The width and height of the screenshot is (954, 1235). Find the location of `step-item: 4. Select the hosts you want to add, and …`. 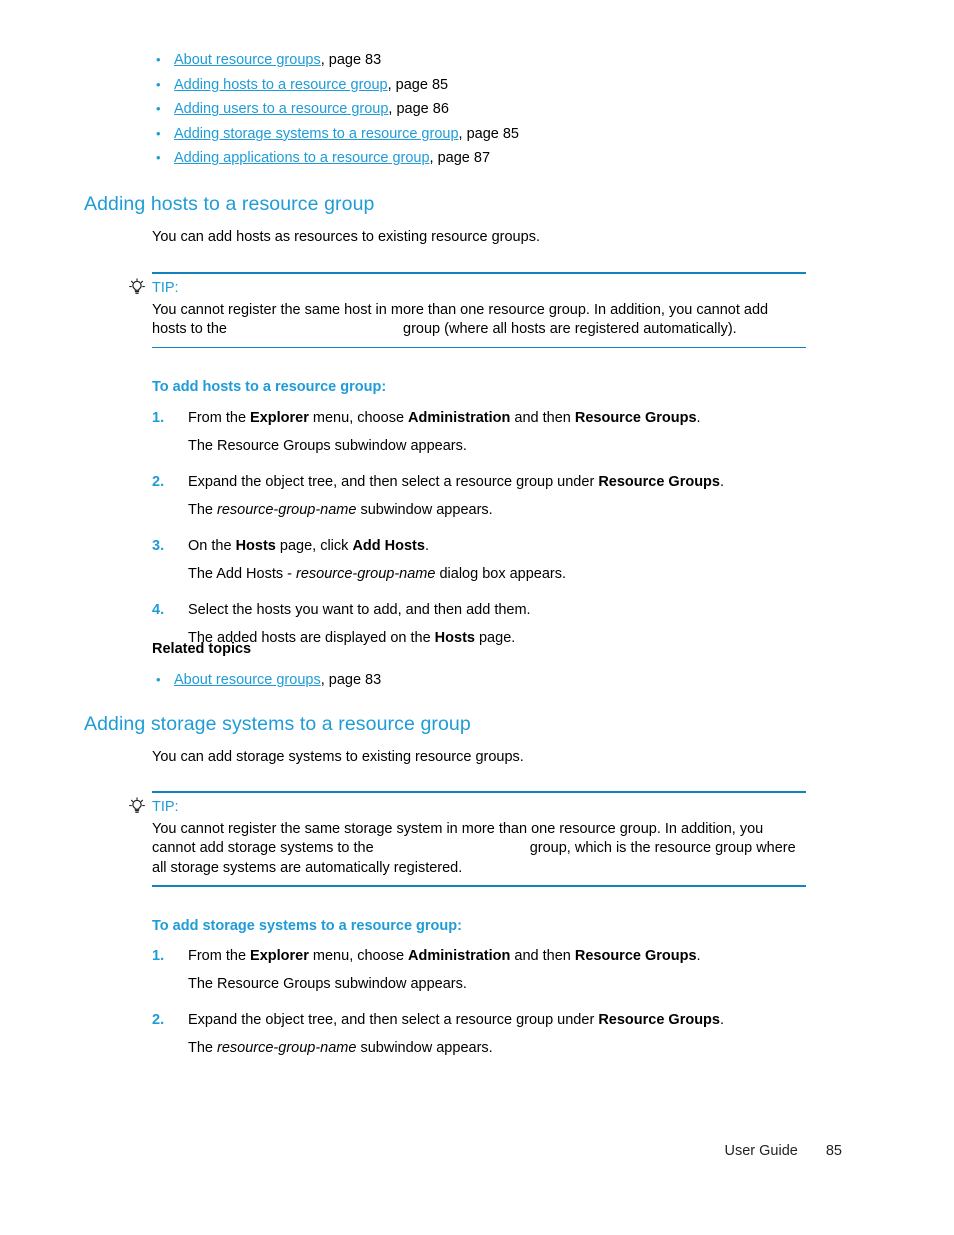

step-item: 4. Select the hosts you want to add, and … is located at coordinates (492, 610).